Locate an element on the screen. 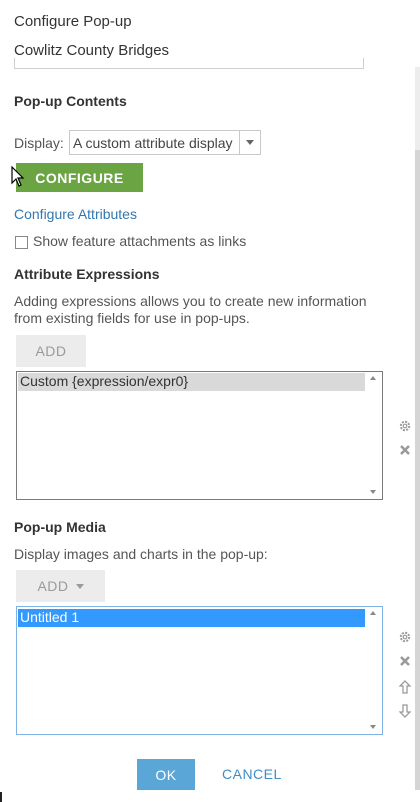 The image size is (420, 802). display-label: Display: is located at coordinates (39, 143).